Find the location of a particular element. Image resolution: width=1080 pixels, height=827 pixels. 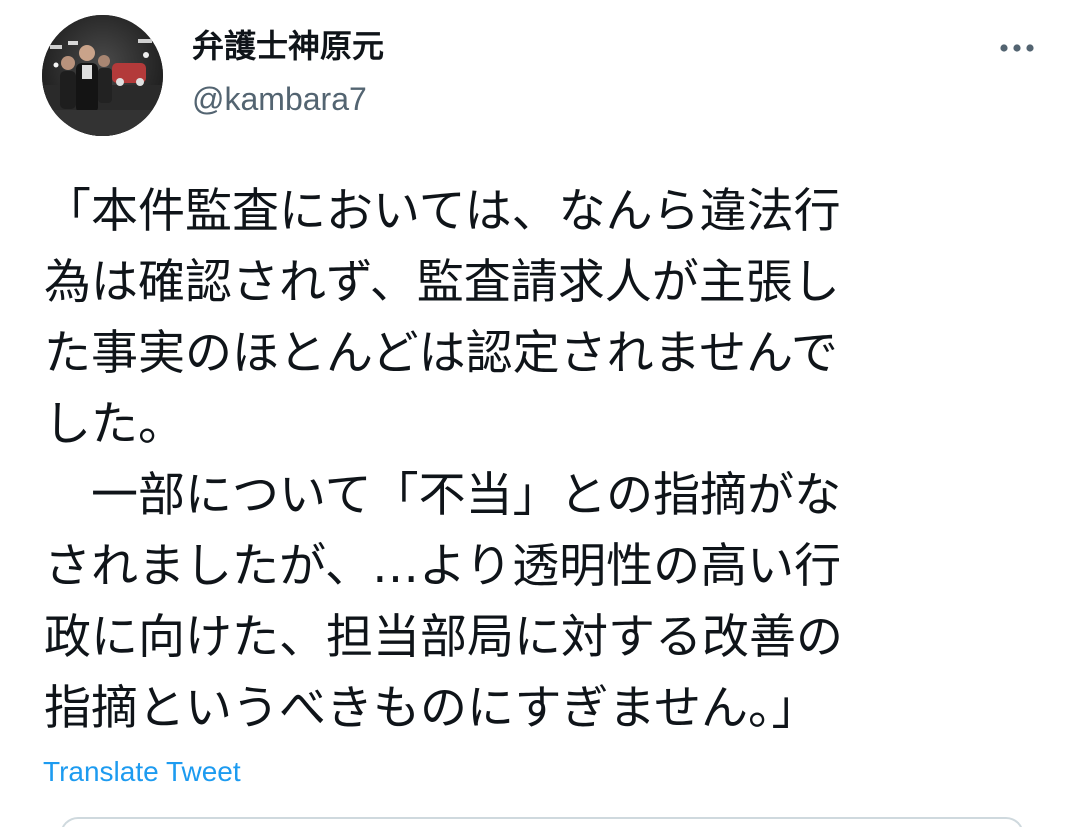

more-horizontal-icon is located at coordinates (1017, 48).